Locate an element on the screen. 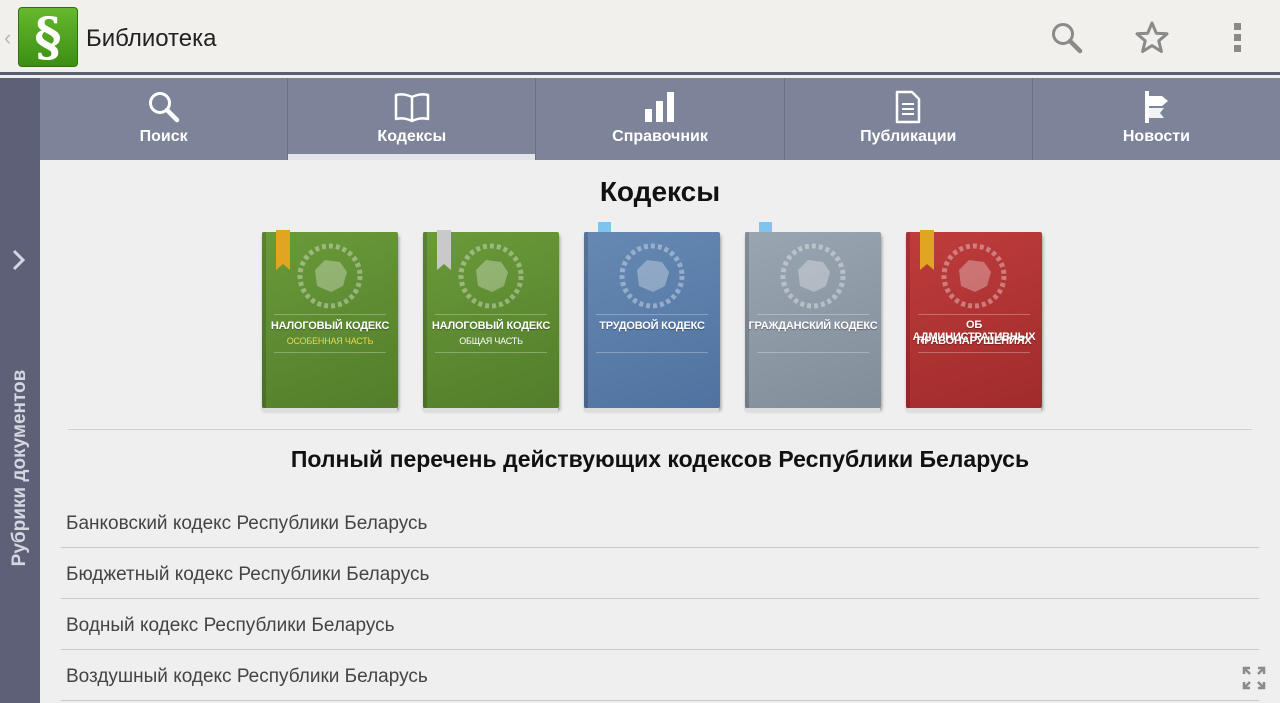 The width and height of the screenshot is (1280, 703). book-subtitle: ОБЩАЯ ЧАСТЬ is located at coordinates (491, 341).